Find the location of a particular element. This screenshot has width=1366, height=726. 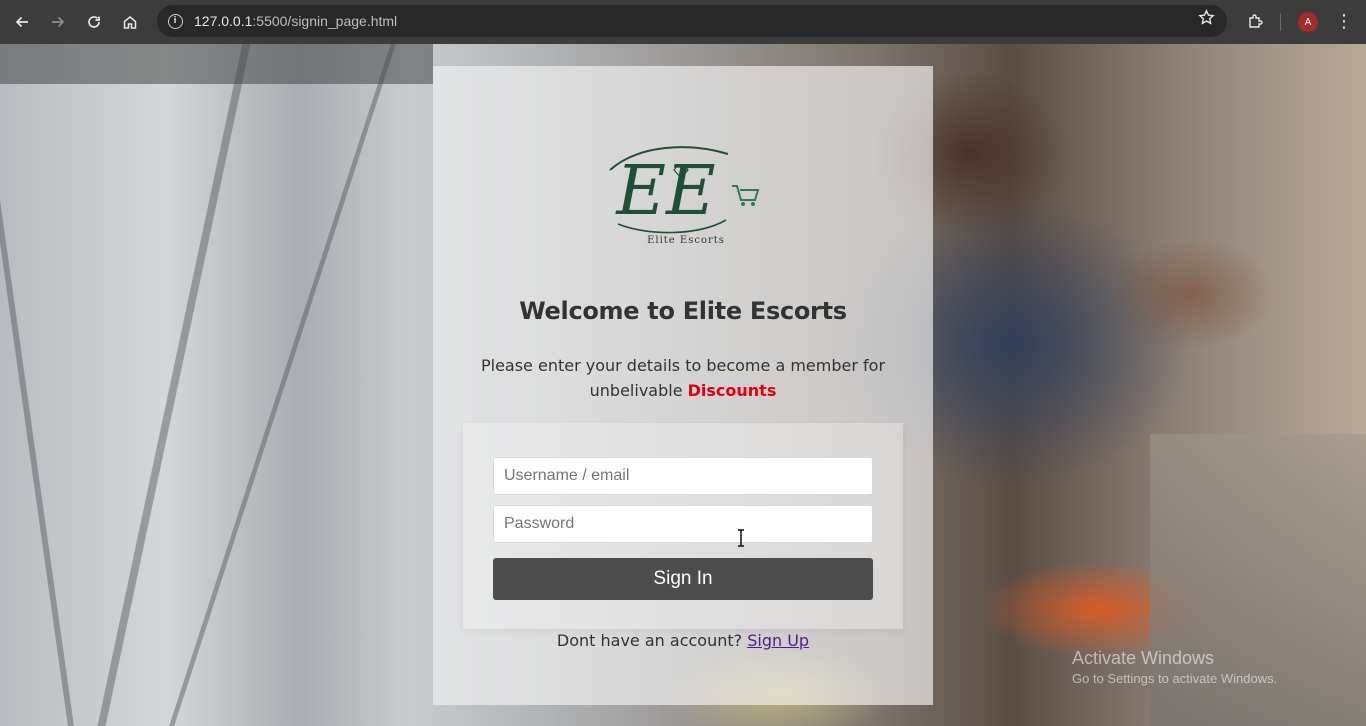

signup-prompt: Dont have an account? Sign Up is located at coordinates (683, 640).